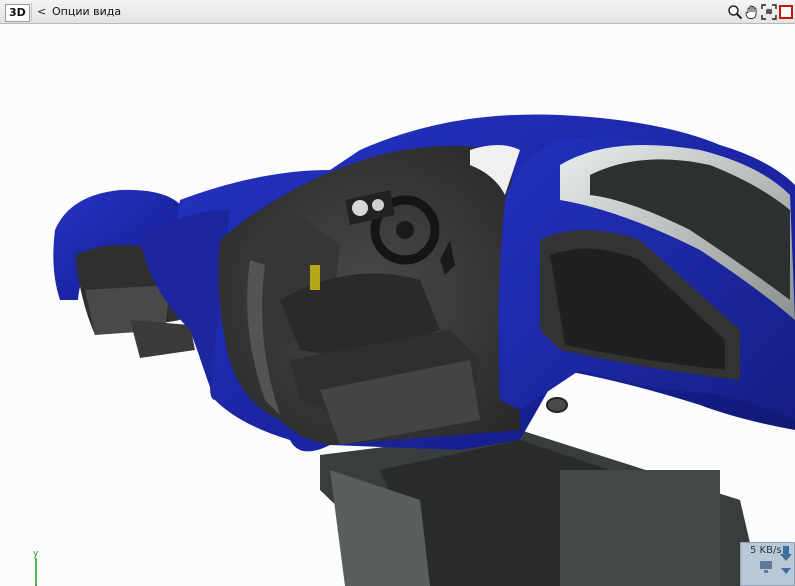  Describe the element at coordinates (786, 12) in the screenshot. I see `close-icon` at that location.